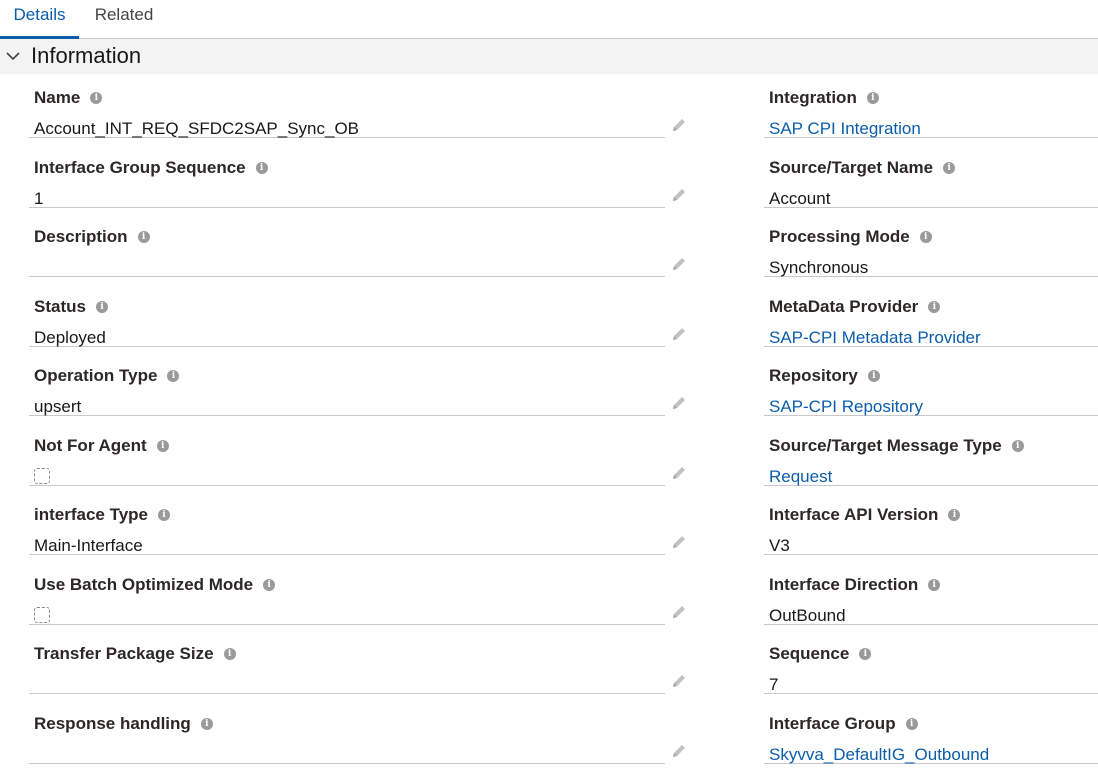 This screenshot has height=776, width=1098. What do you see at coordinates (86, 55) in the screenshot?
I see `section-title: Information` at bounding box center [86, 55].